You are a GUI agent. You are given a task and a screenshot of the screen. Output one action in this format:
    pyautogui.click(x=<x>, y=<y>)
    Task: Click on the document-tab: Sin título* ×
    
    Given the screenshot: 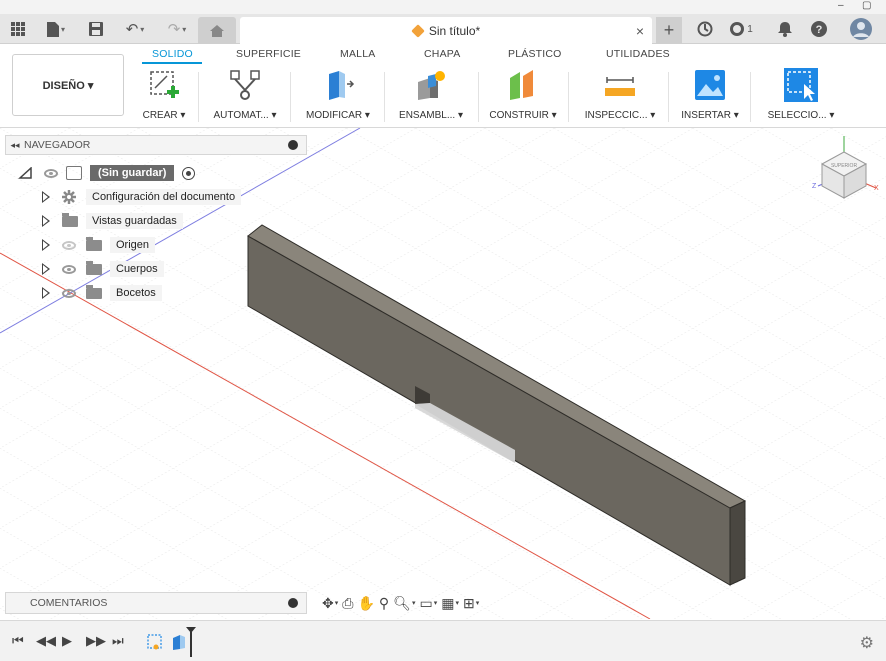 What is the action you would take?
    pyautogui.click(x=446, y=31)
    